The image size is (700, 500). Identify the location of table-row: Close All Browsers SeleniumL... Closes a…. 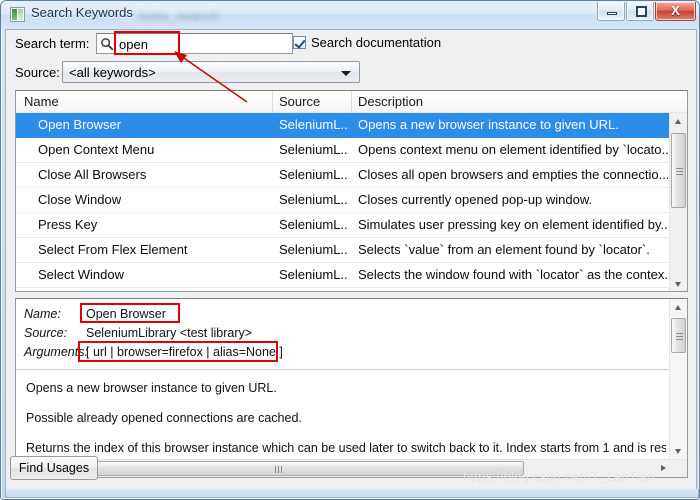
(351, 175).